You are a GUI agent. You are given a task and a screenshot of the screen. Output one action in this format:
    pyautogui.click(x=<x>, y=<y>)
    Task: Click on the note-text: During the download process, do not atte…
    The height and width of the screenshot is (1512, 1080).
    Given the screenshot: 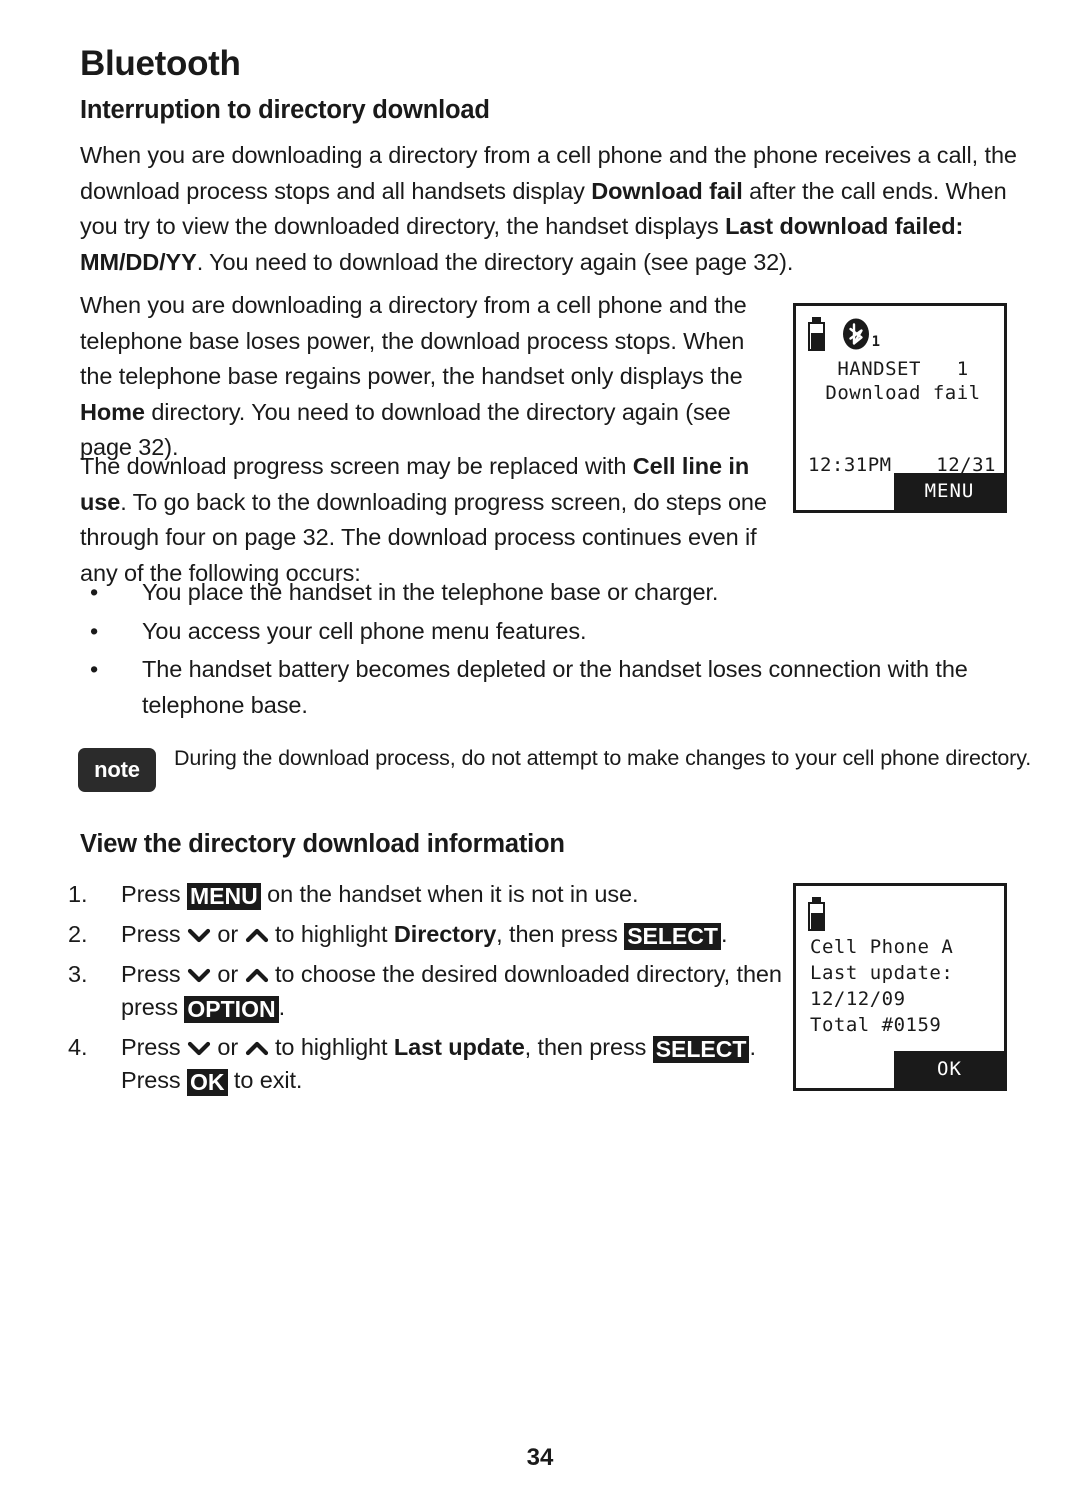 What is the action you would take?
    pyautogui.click(x=603, y=758)
    